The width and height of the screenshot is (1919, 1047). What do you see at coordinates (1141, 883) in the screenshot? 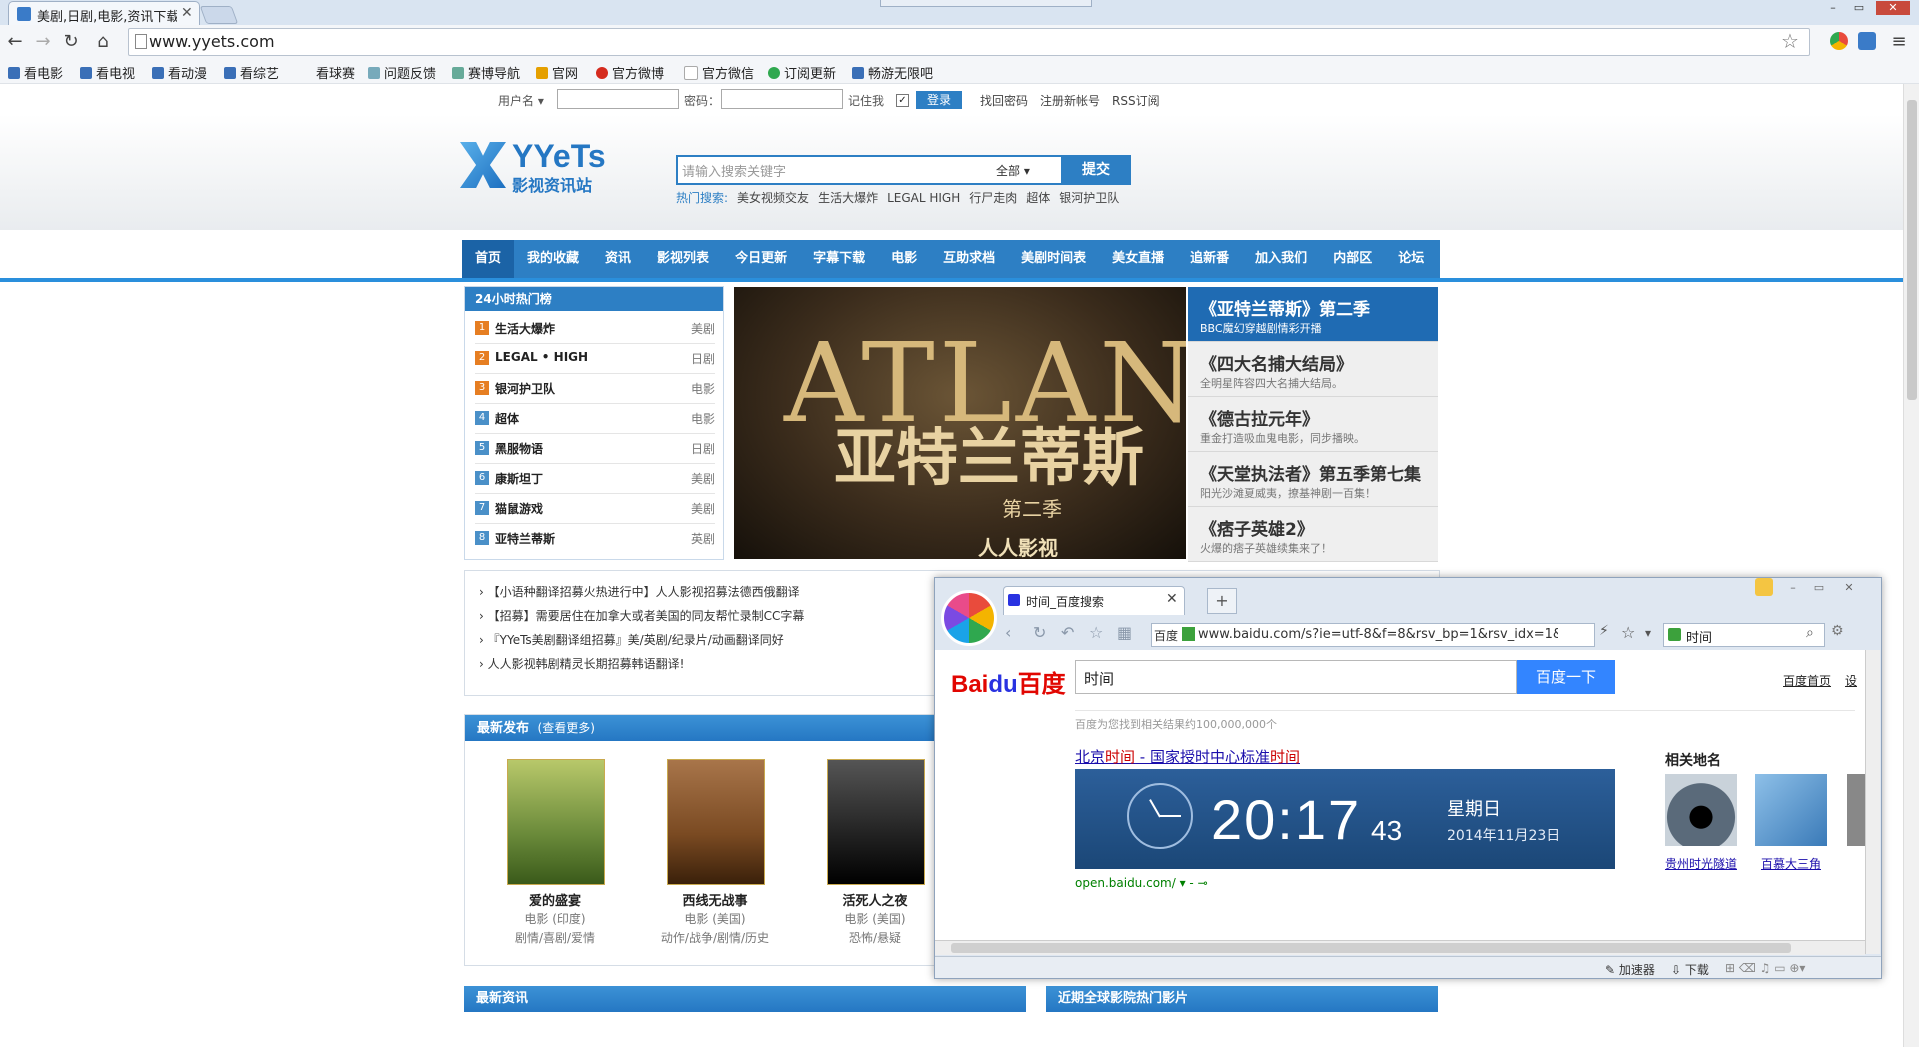
I see `baidu-result-source: open.baidu.com/ ▾ - ⊸` at bounding box center [1141, 883].